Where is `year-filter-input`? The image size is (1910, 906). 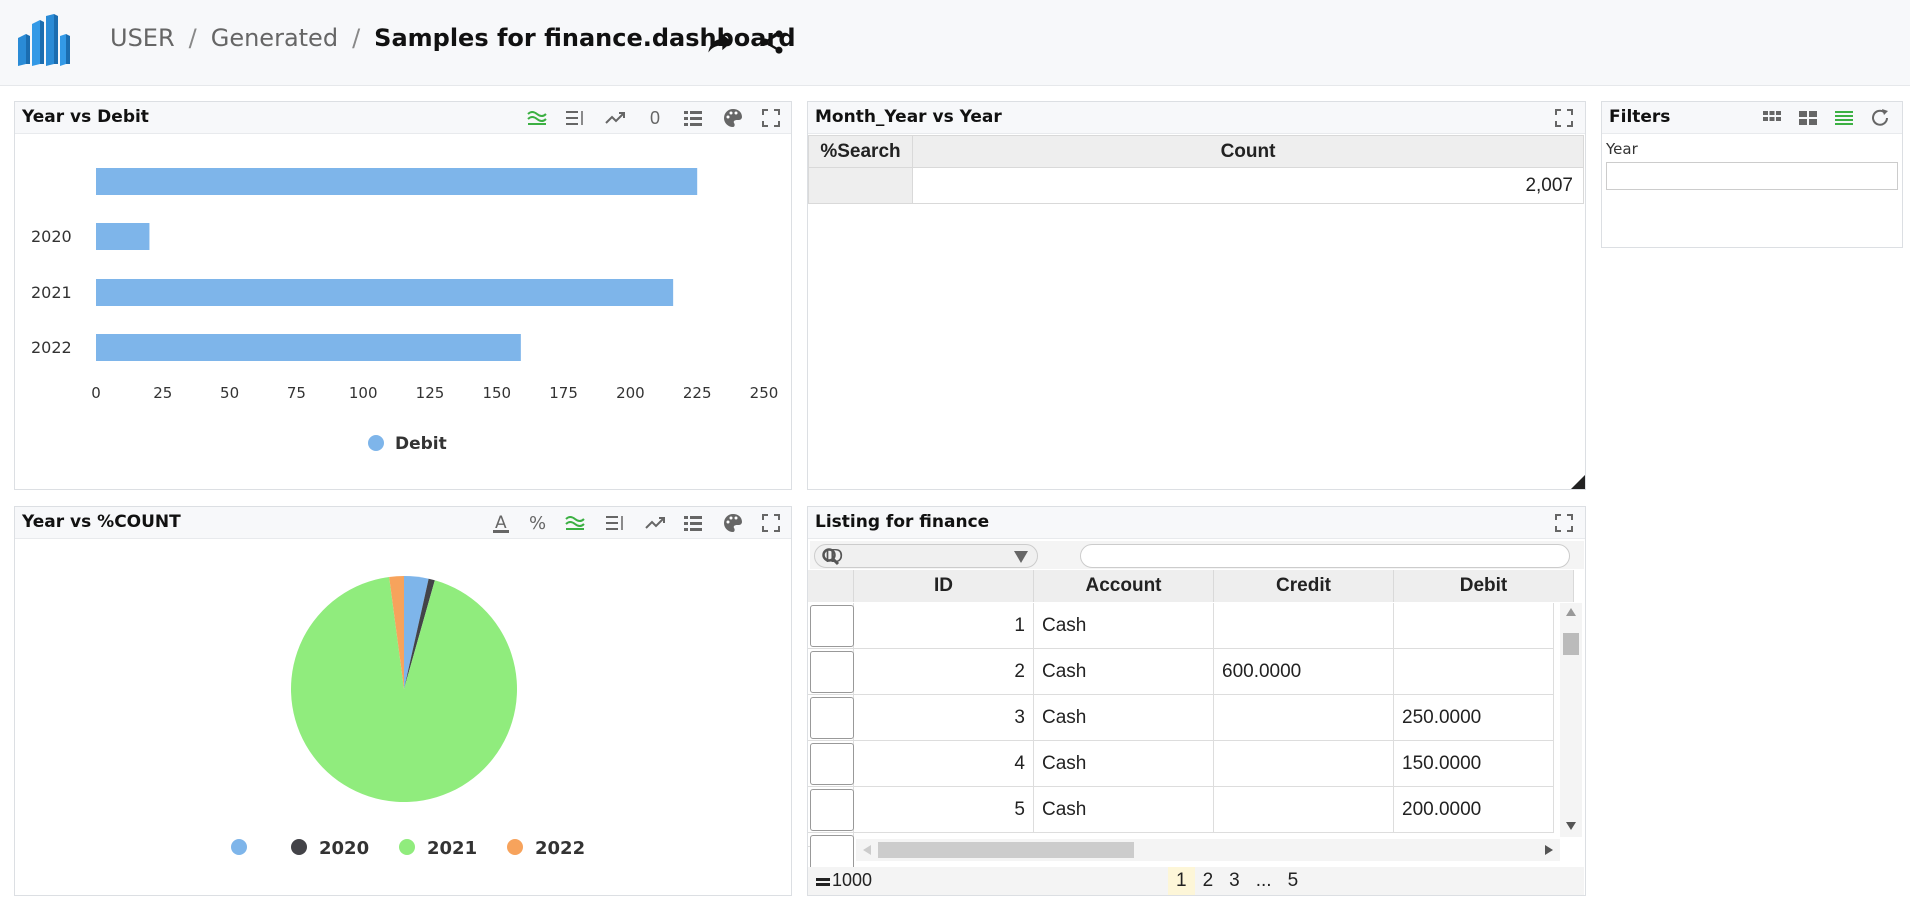
year-filter-input is located at coordinates (1752, 176).